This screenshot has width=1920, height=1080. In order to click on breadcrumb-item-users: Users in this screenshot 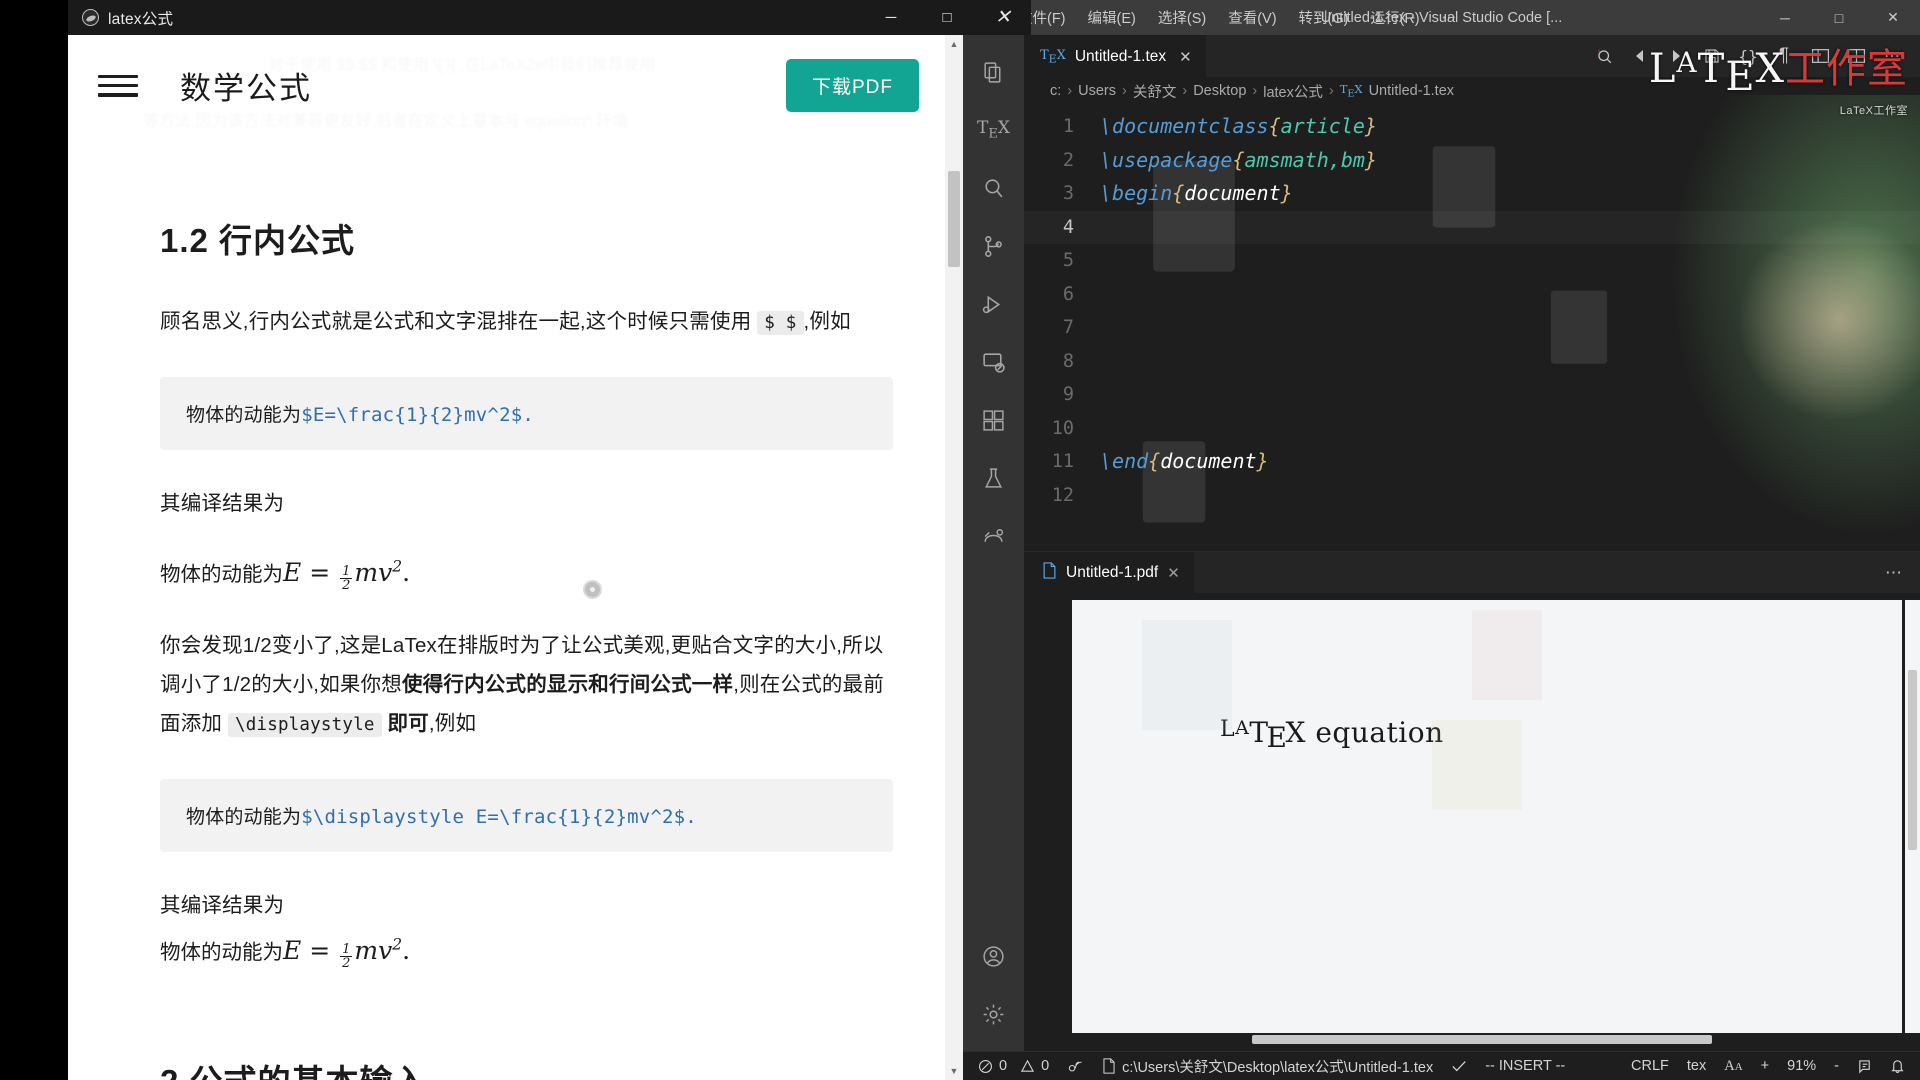, I will do `click(1097, 91)`.